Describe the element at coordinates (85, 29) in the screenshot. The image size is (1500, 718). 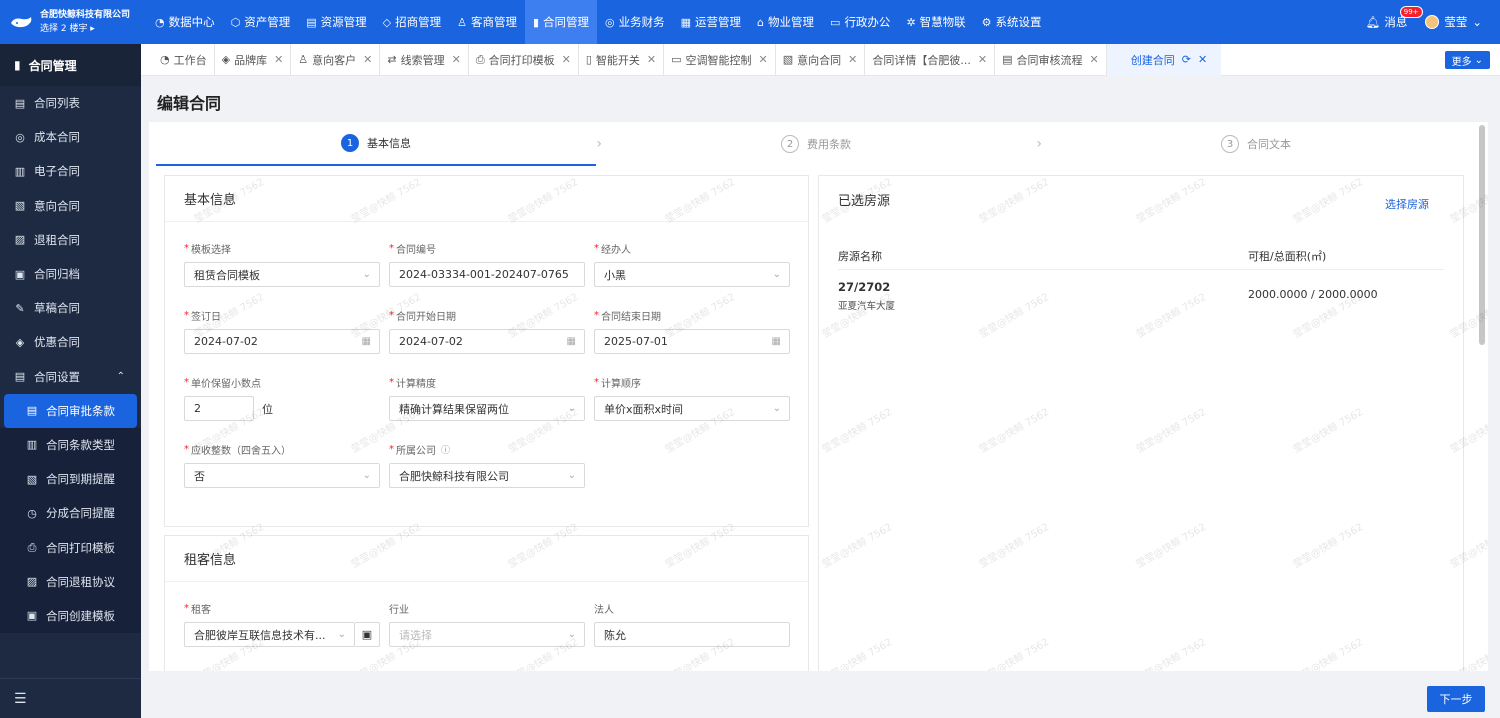
I see `building-selector: 选择 2 楼宇 ▸` at that location.